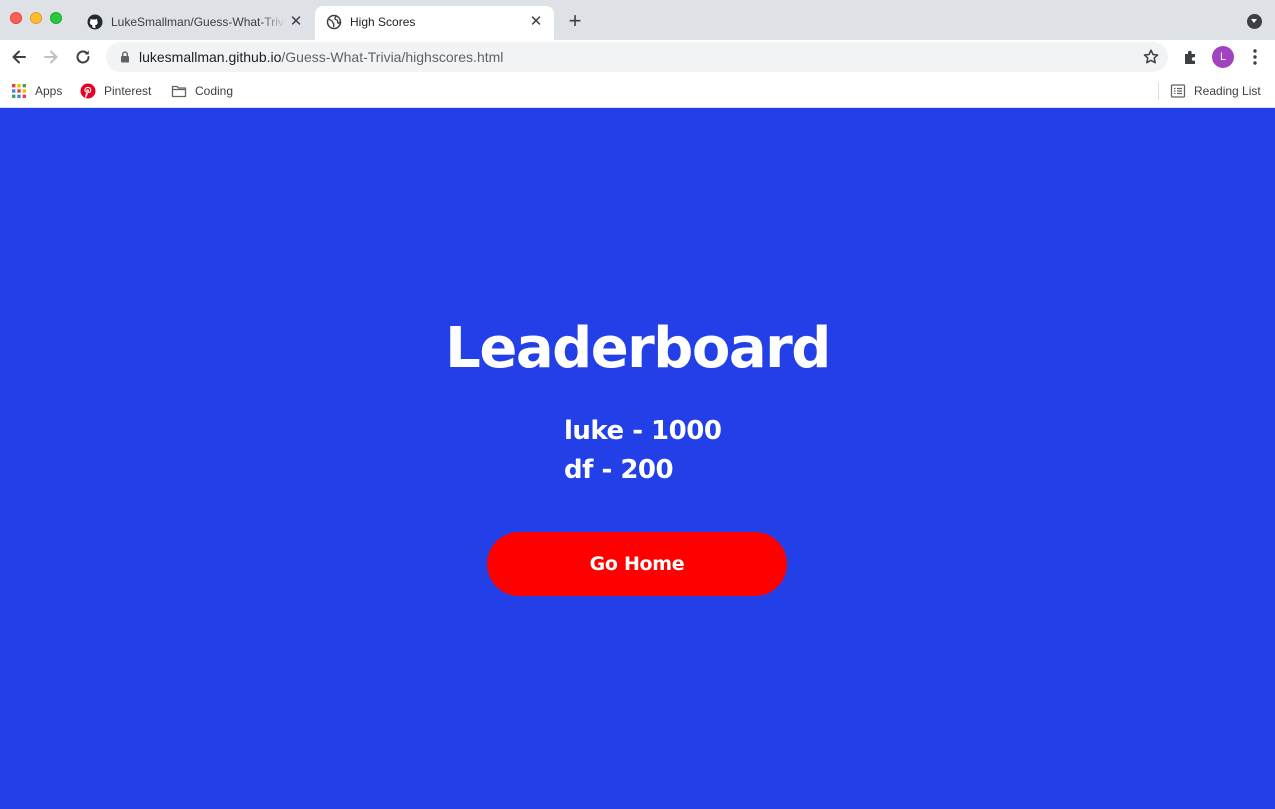 This screenshot has width=1275, height=809. What do you see at coordinates (434, 23) in the screenshot?
I see `tab-high-scores: High Scores ✕` at bounding box center [434, 23].